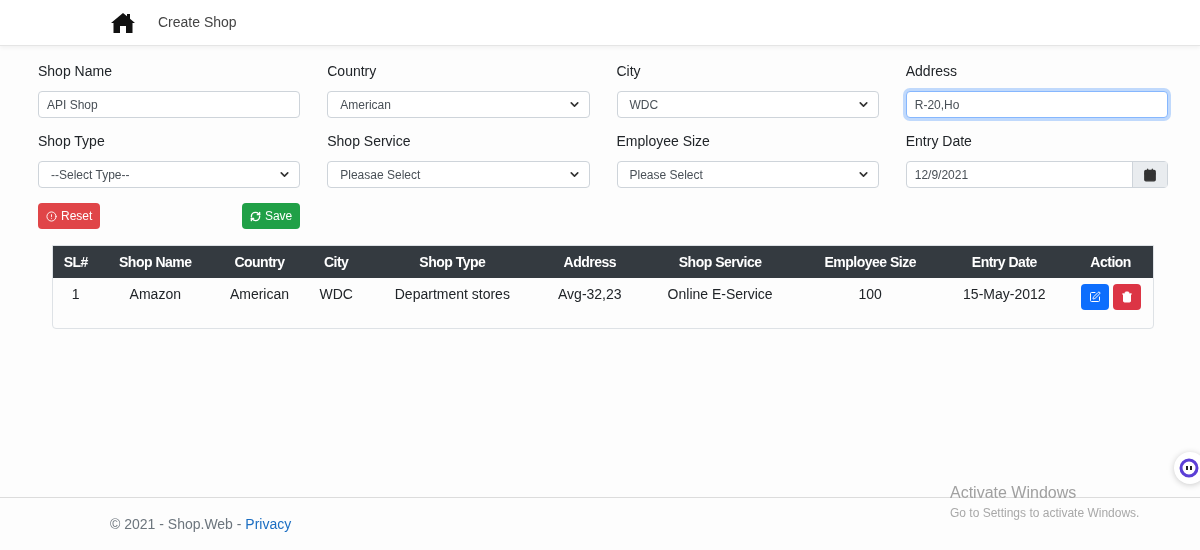 Image resolution: width=1200 pixels, height=550 pixels. I want to click on field-label: City, so click(629, 71).